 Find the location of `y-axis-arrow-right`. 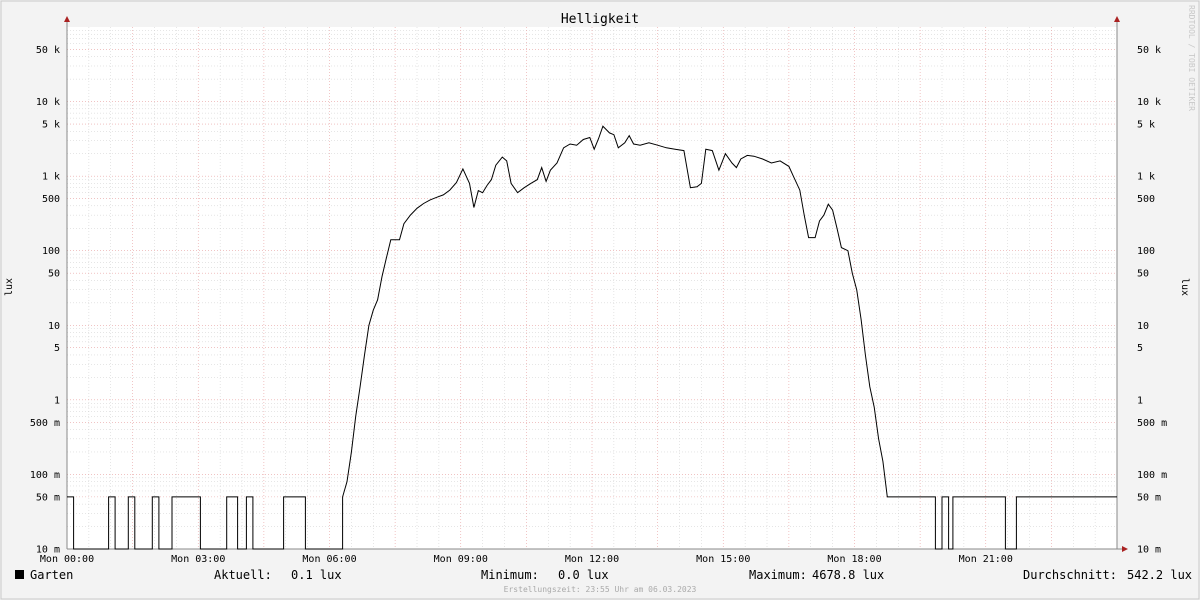

y-axis-arrow-right is located at coordinates (1117, 19).